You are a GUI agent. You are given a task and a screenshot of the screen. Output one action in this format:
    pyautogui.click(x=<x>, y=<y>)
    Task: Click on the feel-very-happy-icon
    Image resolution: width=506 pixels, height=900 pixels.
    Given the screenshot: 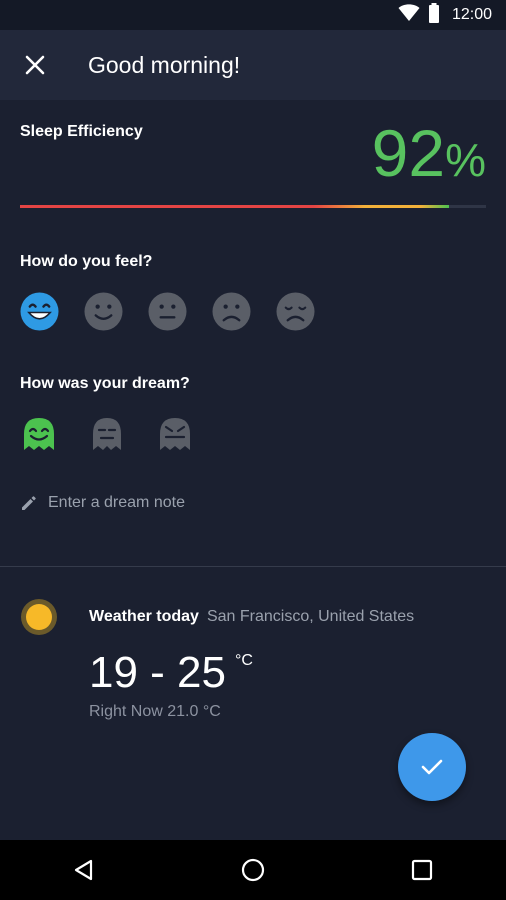 What is the action you would take?
    pyautogui.click(x=39, y=311)
    